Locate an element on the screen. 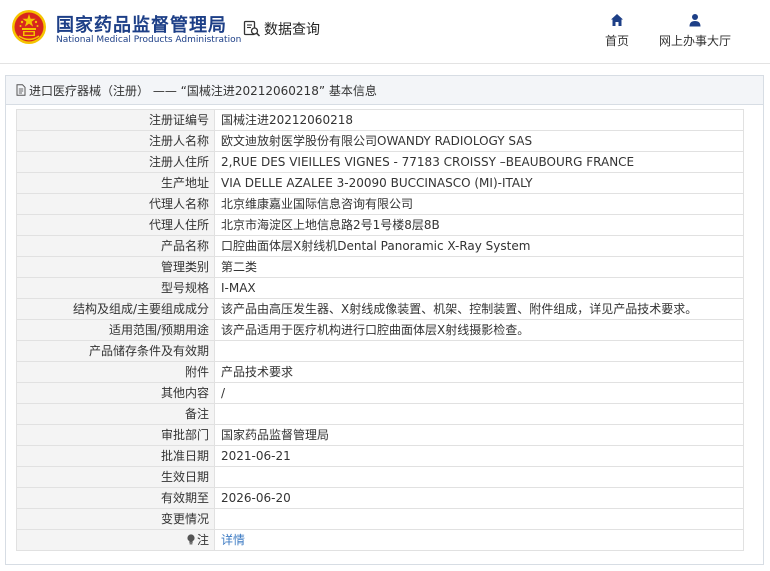  data-query-link: 数据查询 is located at coordinates (281, 29).